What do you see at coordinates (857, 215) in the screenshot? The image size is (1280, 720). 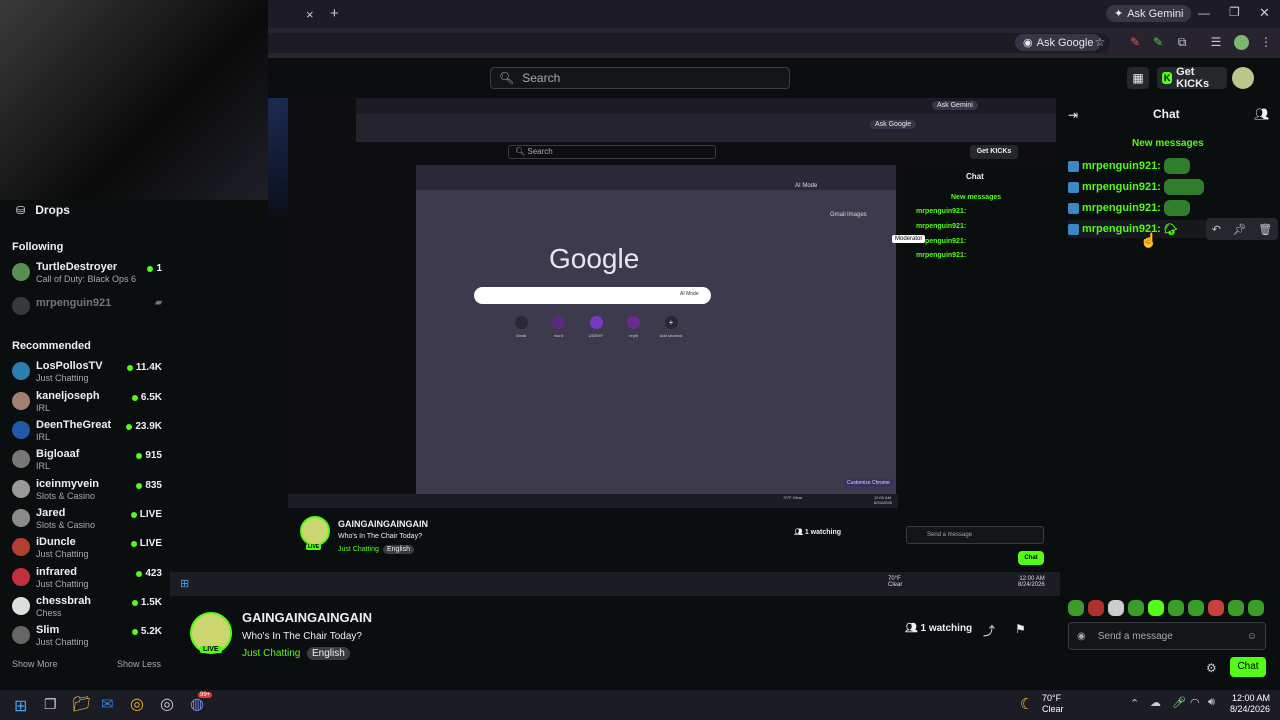 I see `inner-images-link: Images` at bounding box center [857, 215].